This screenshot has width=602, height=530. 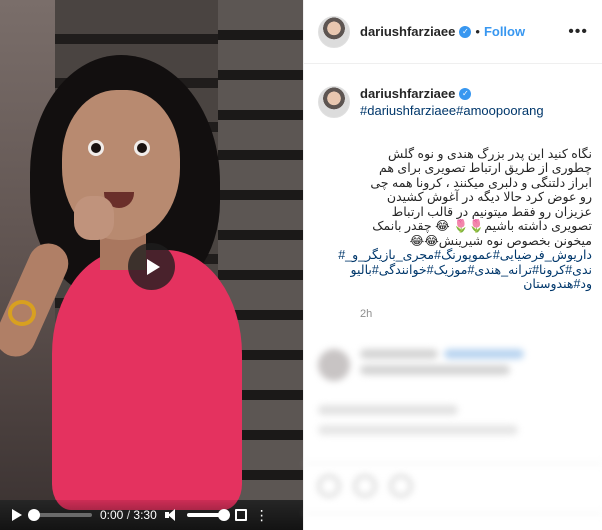 I want to click on play-overlay-button, so click(x=151, y=266).